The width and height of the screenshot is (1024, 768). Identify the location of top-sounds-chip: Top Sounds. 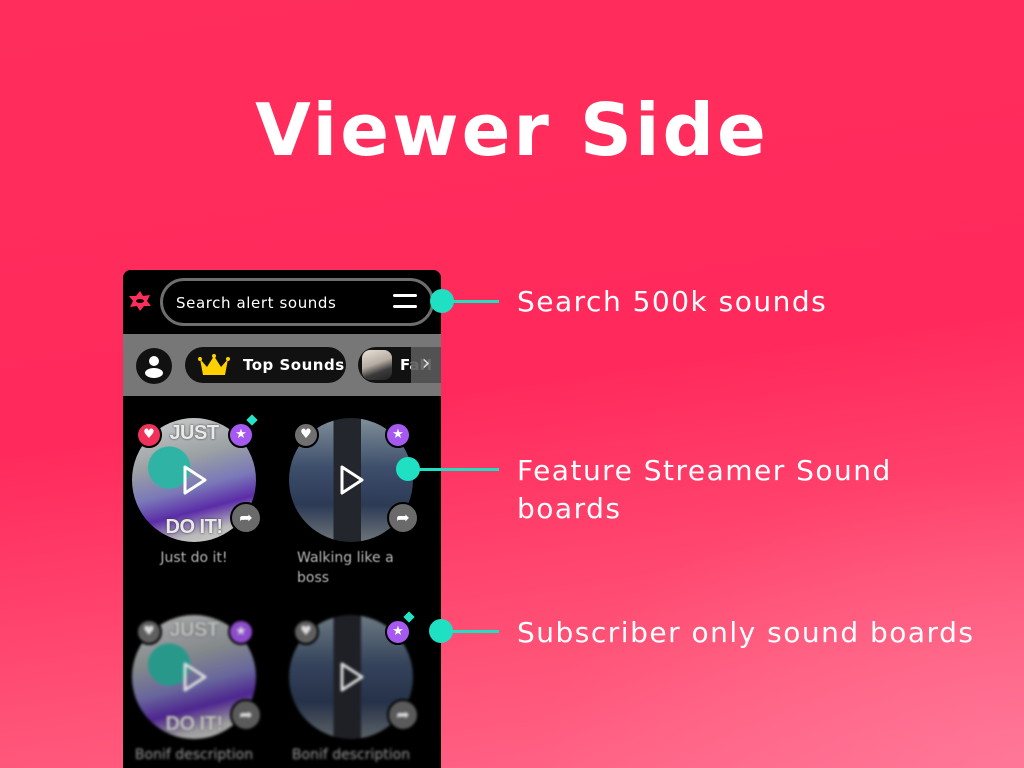
(265, 365).